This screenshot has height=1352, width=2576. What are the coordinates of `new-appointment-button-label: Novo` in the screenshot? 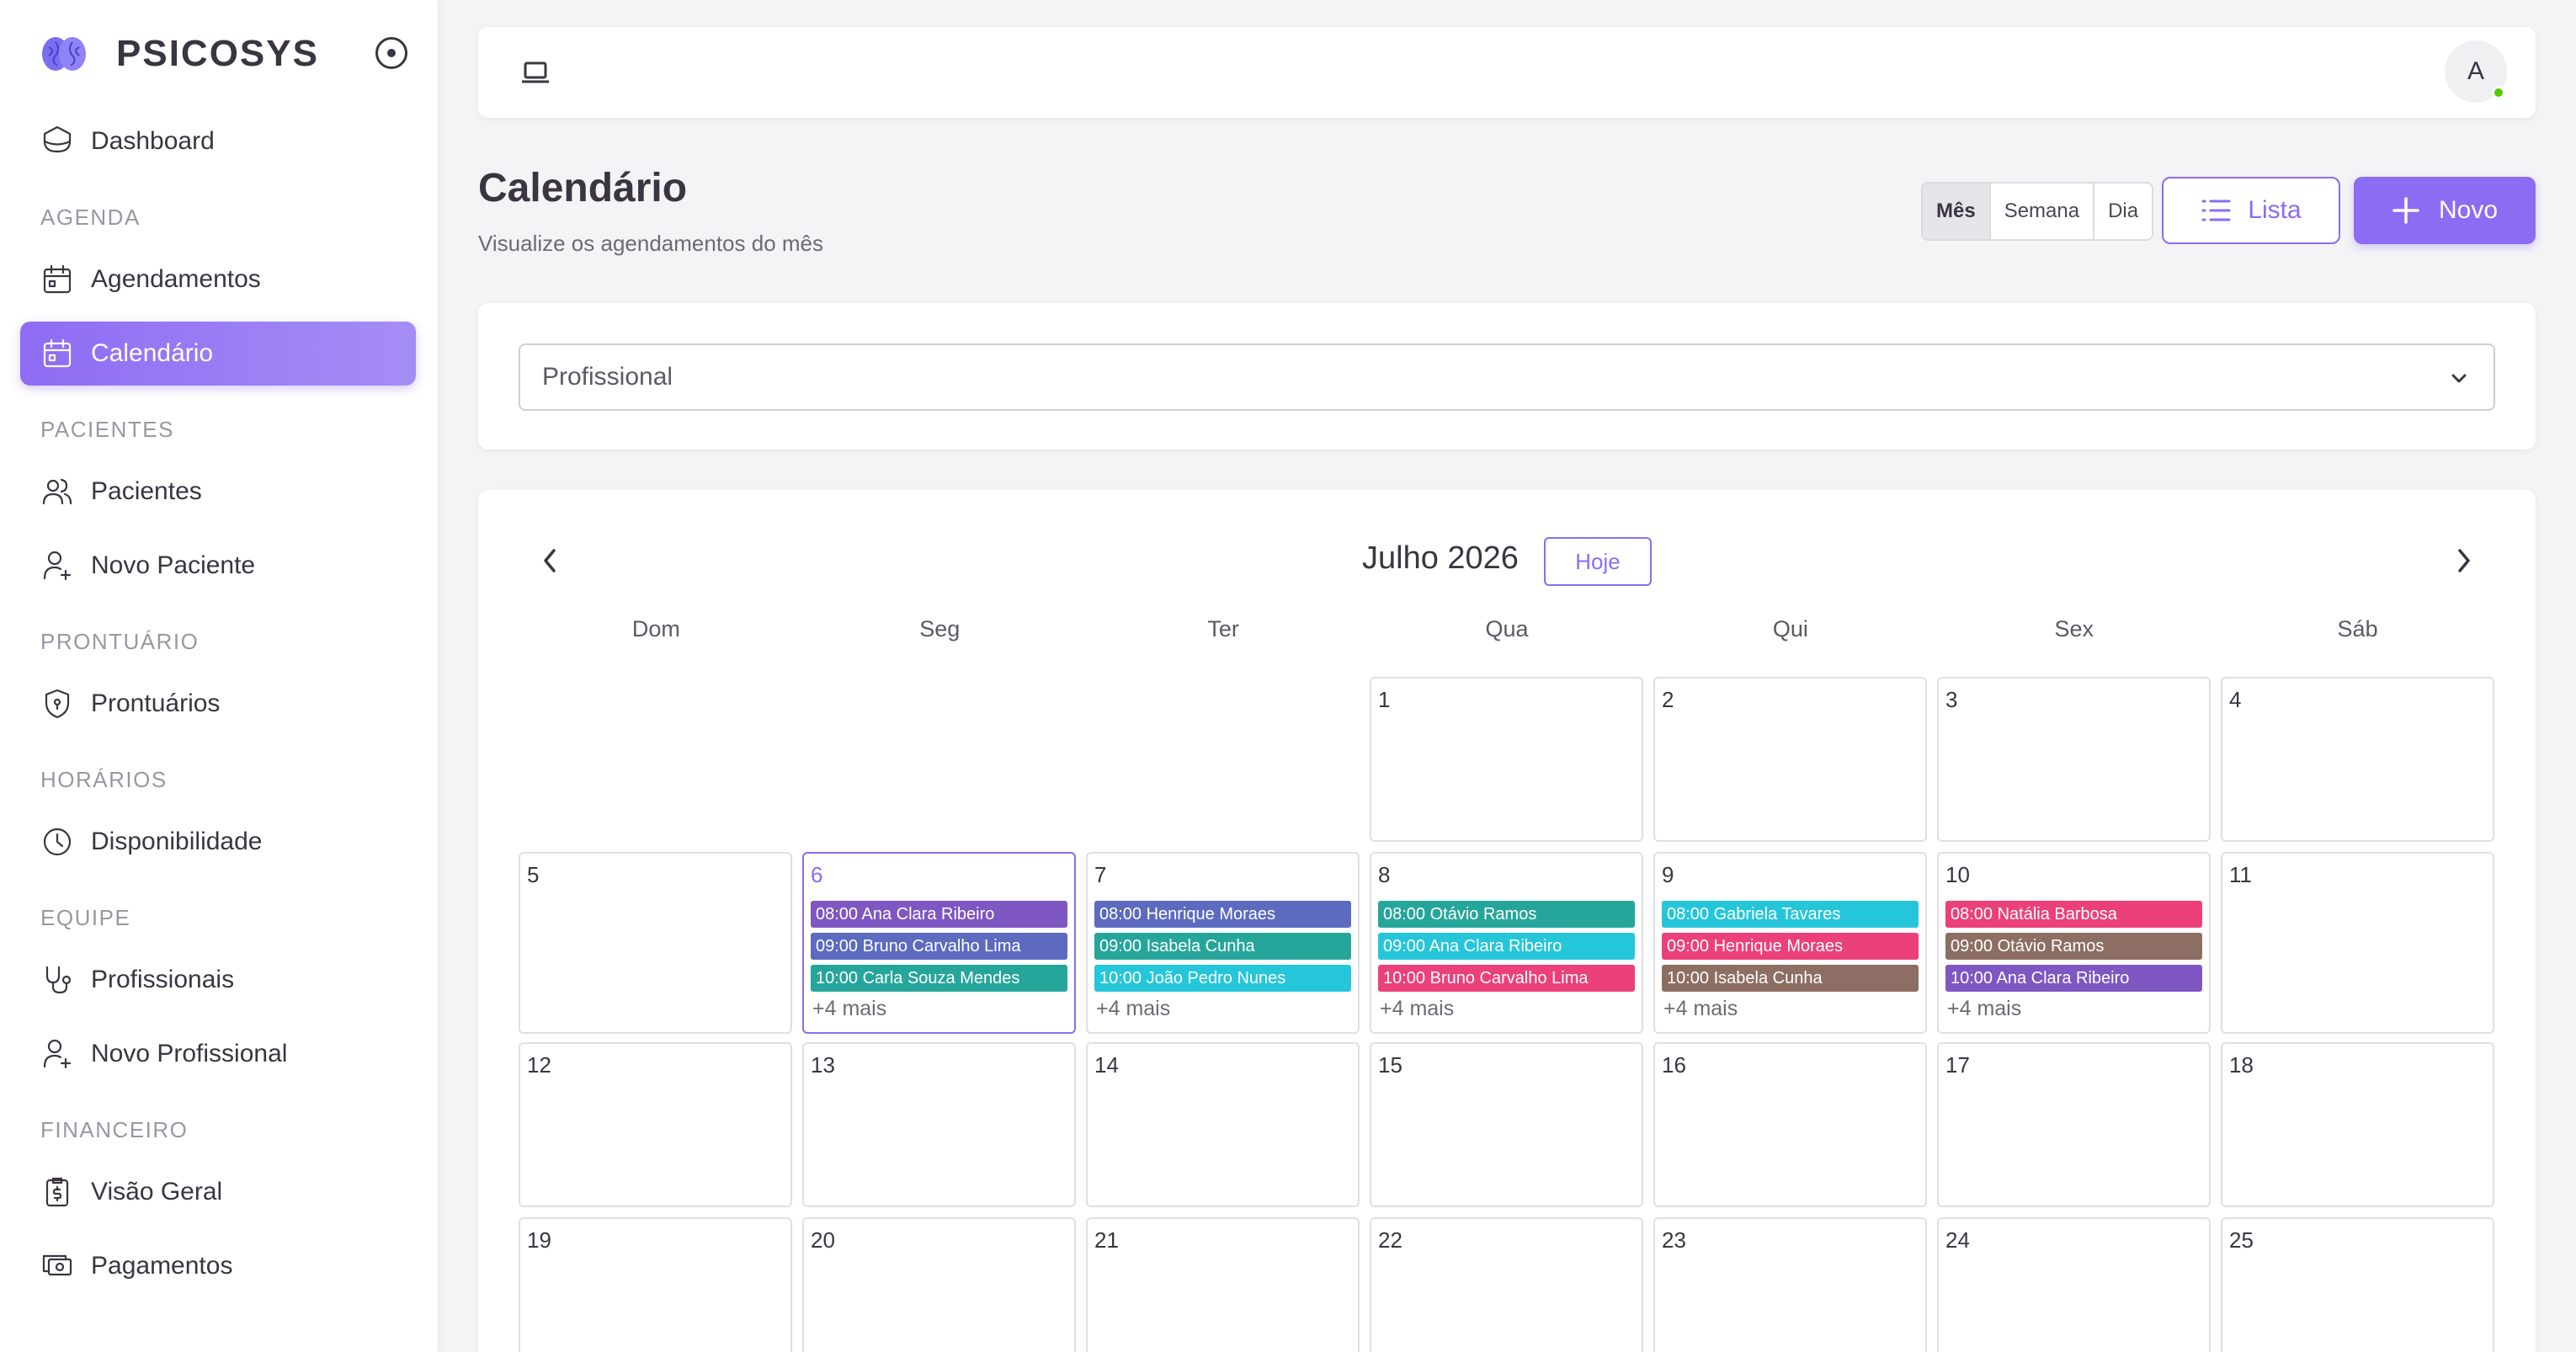 It's located at (2469, 210).